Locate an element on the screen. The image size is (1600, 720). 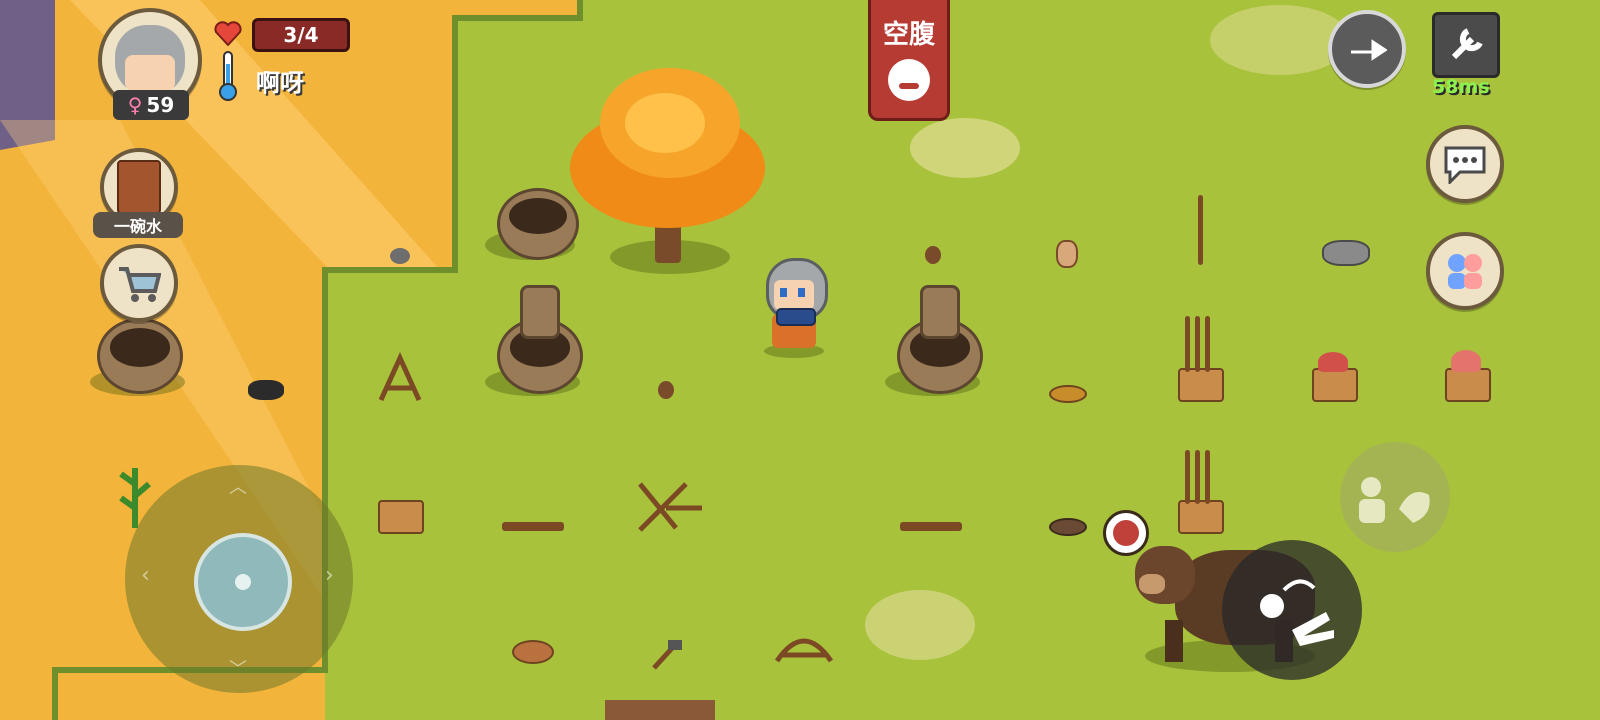
ping-indicator: 58ms is located at coordinates (1461, 87).